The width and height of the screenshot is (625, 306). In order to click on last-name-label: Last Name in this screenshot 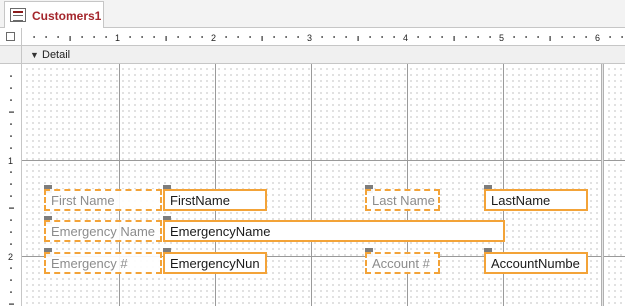, I will do `click(402, 200)`.